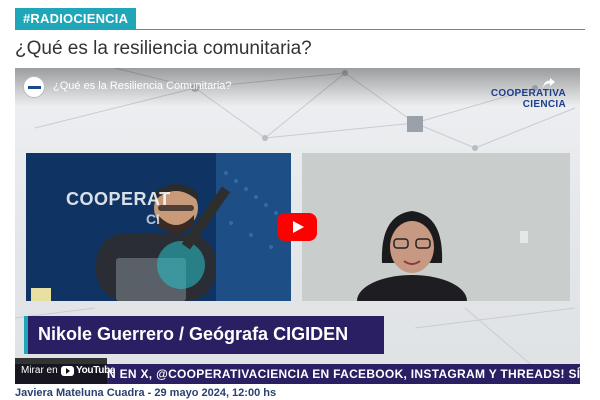 The height and width of the screenshot is (400, 600). Describe the element at coordinates (193, 334) in the screenshot. I see `guest-name-text: Nikole Guerrero / Geógrafa CIGIDEN` at that location.